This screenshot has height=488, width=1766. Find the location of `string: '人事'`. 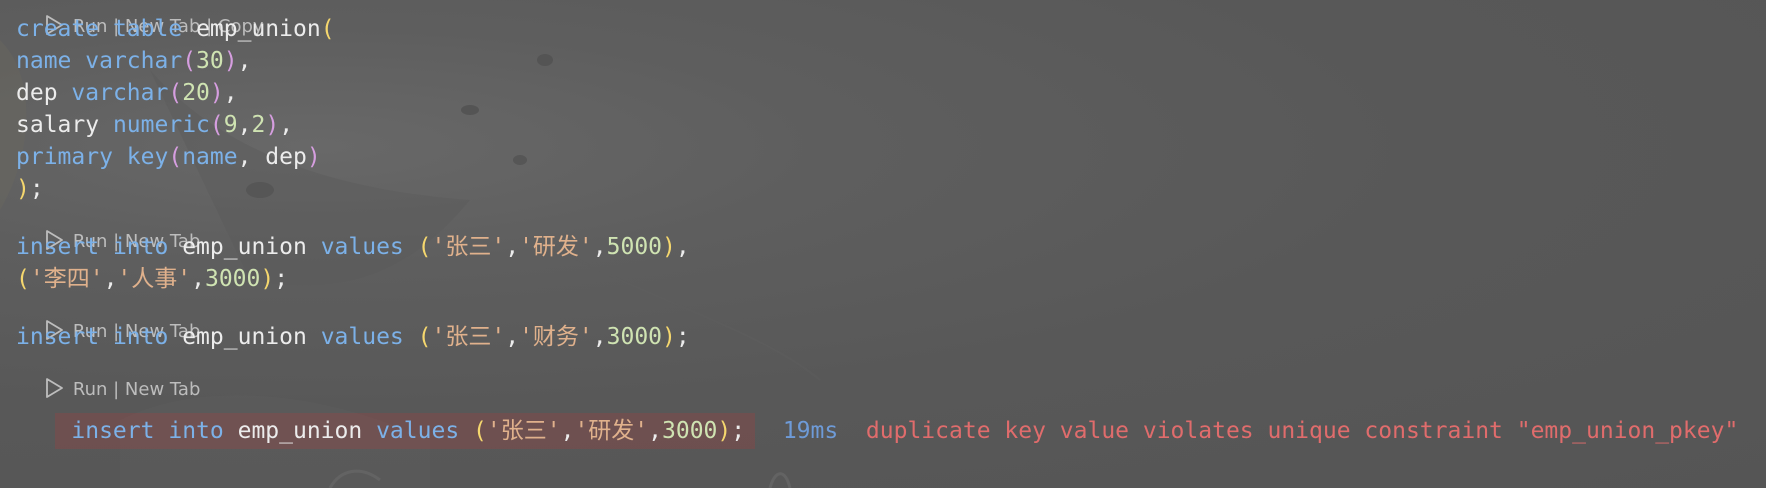

string: '人事' is located at coordinates (154, 279).